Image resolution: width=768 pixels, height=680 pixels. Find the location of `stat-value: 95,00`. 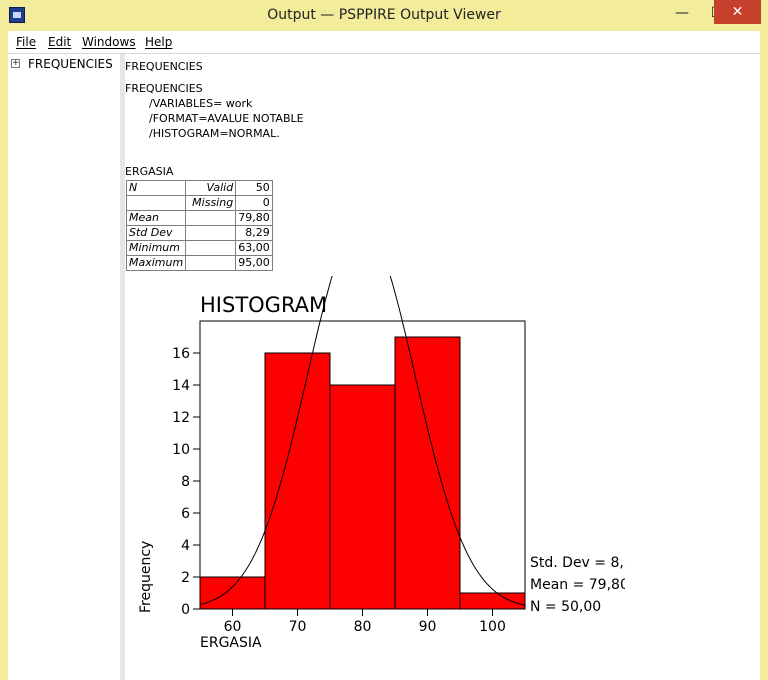

stat-value: 95,00 is located at coordinates (254, 263).